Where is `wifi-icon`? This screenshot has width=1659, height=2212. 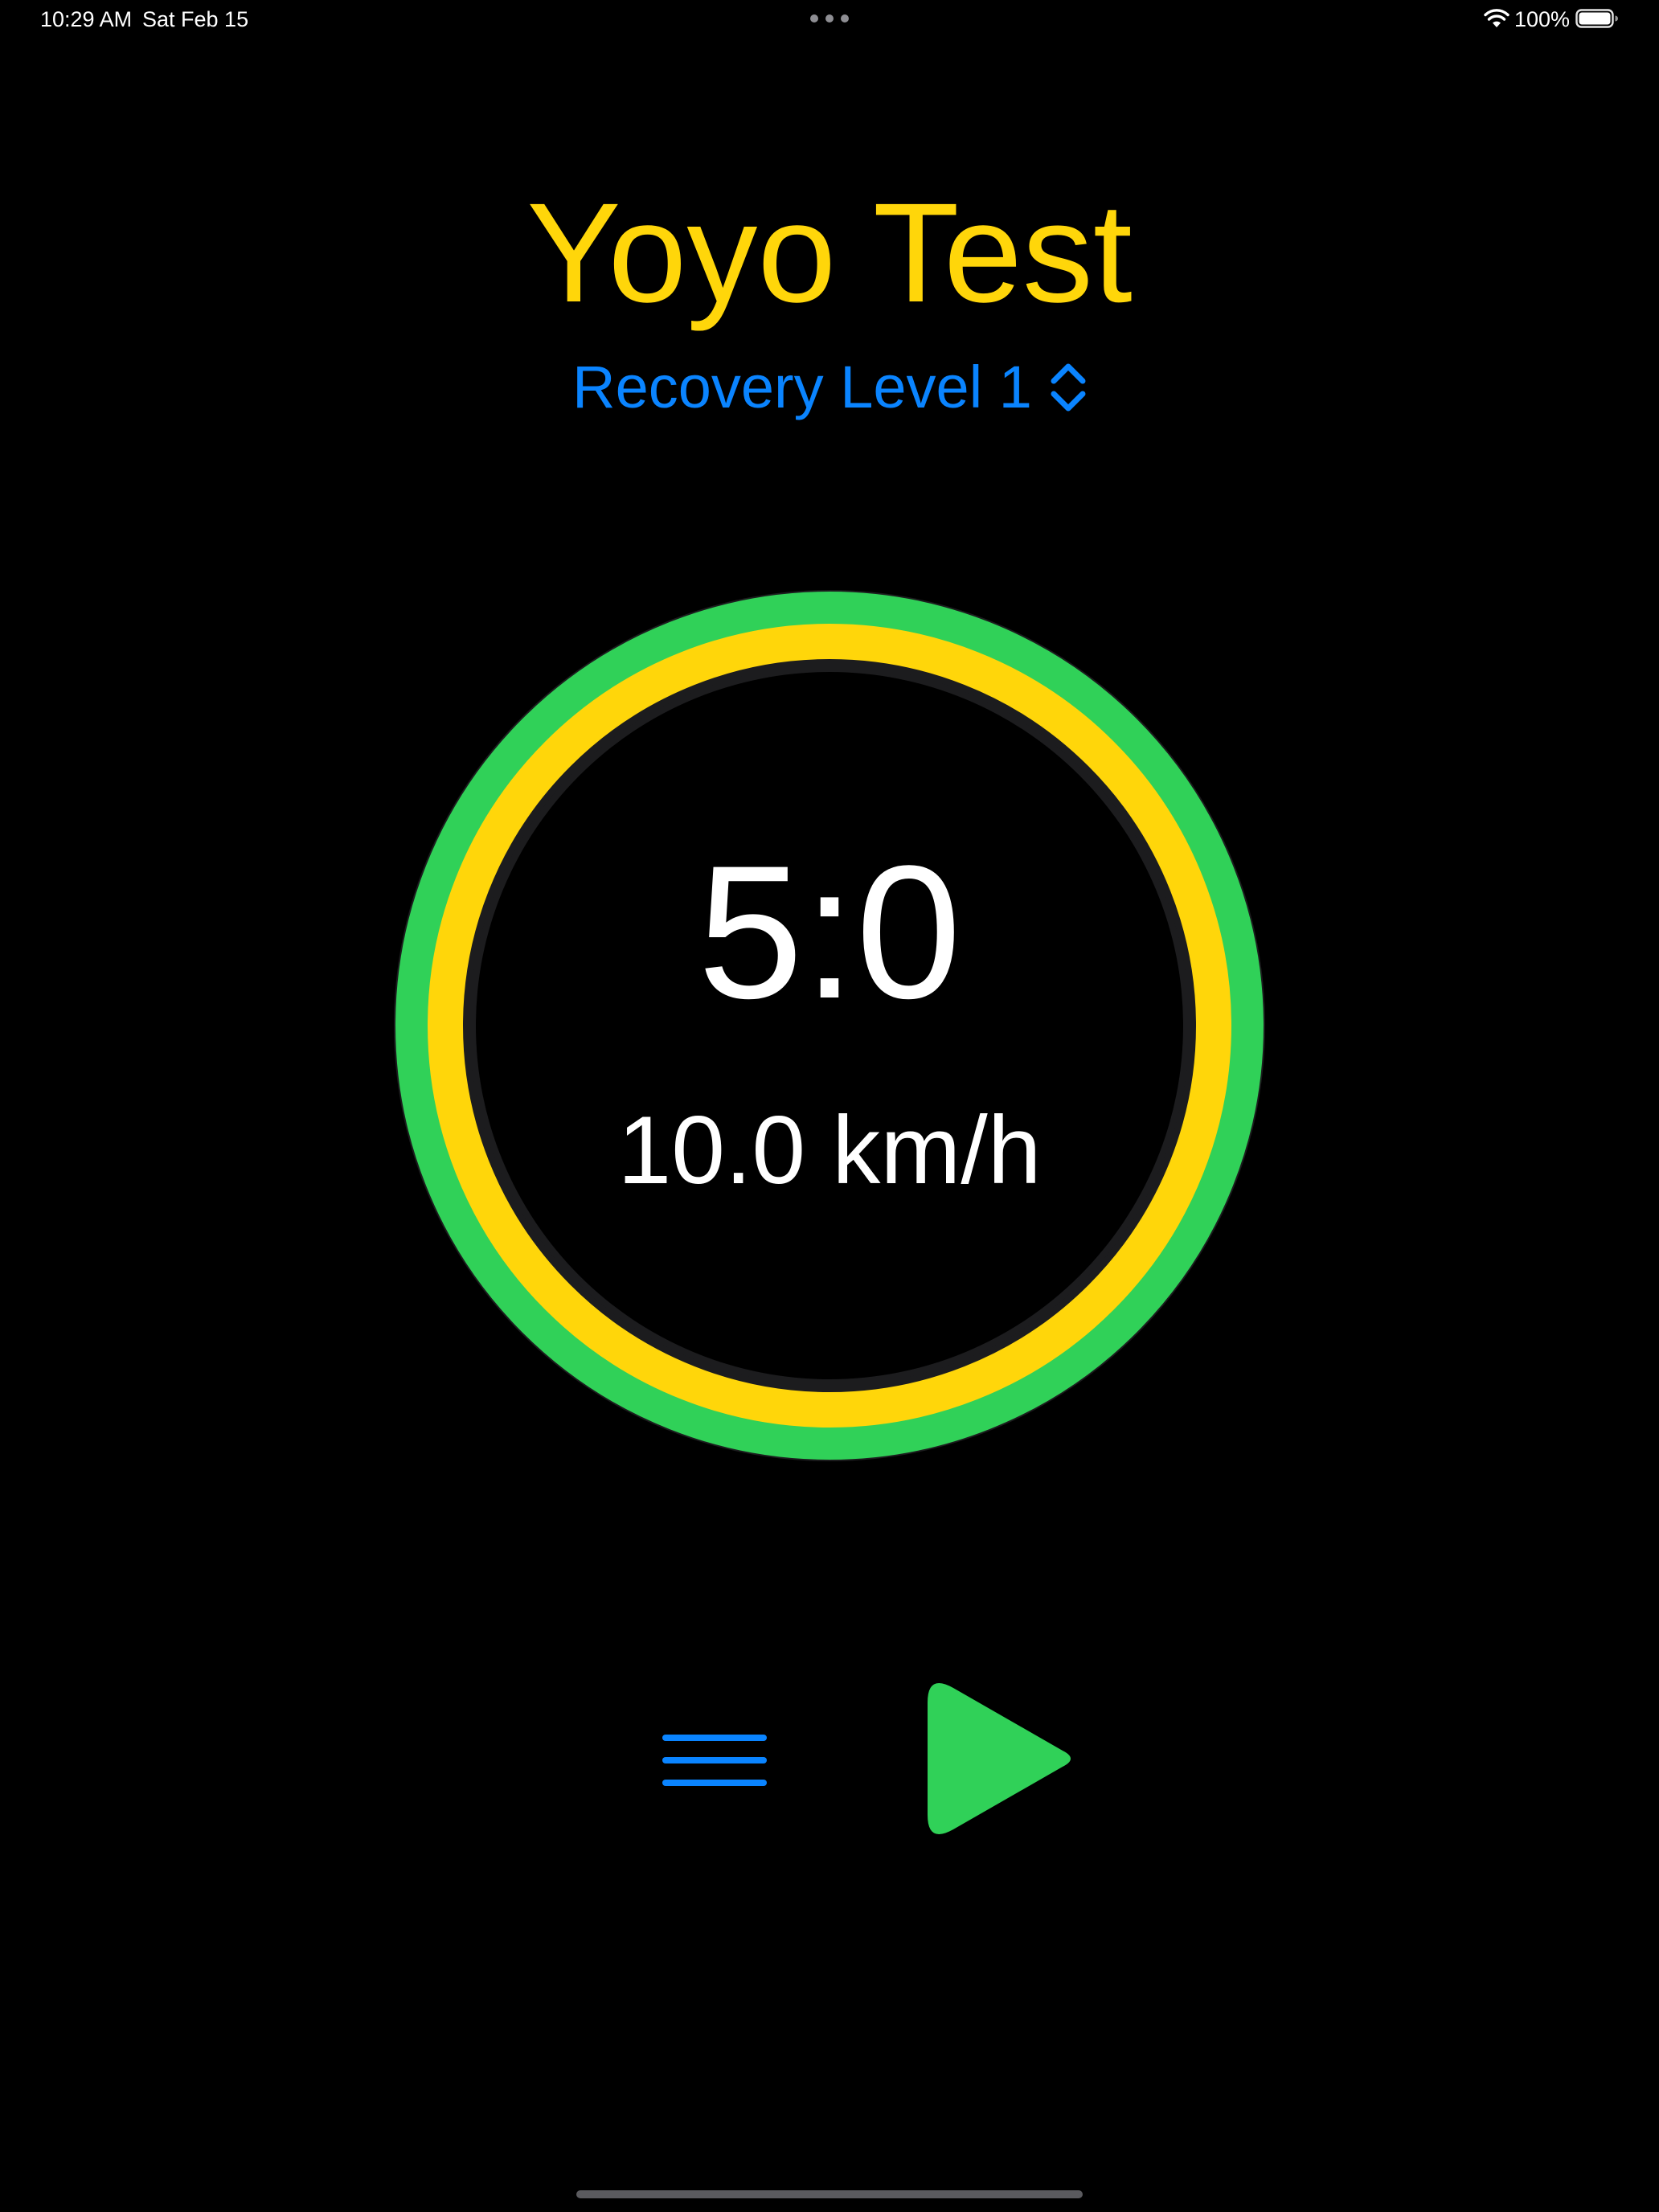
wifi-icon is located at coordinates (1496, 18).